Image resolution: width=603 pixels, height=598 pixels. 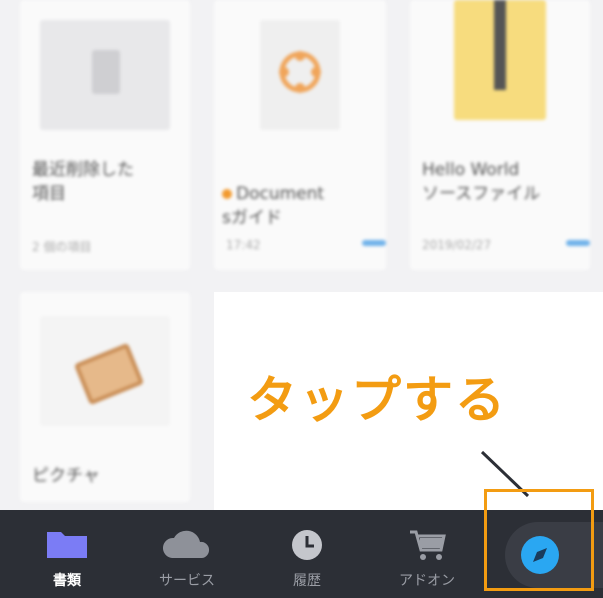 I want to click on unread-dot, so click(x=227, y=194).